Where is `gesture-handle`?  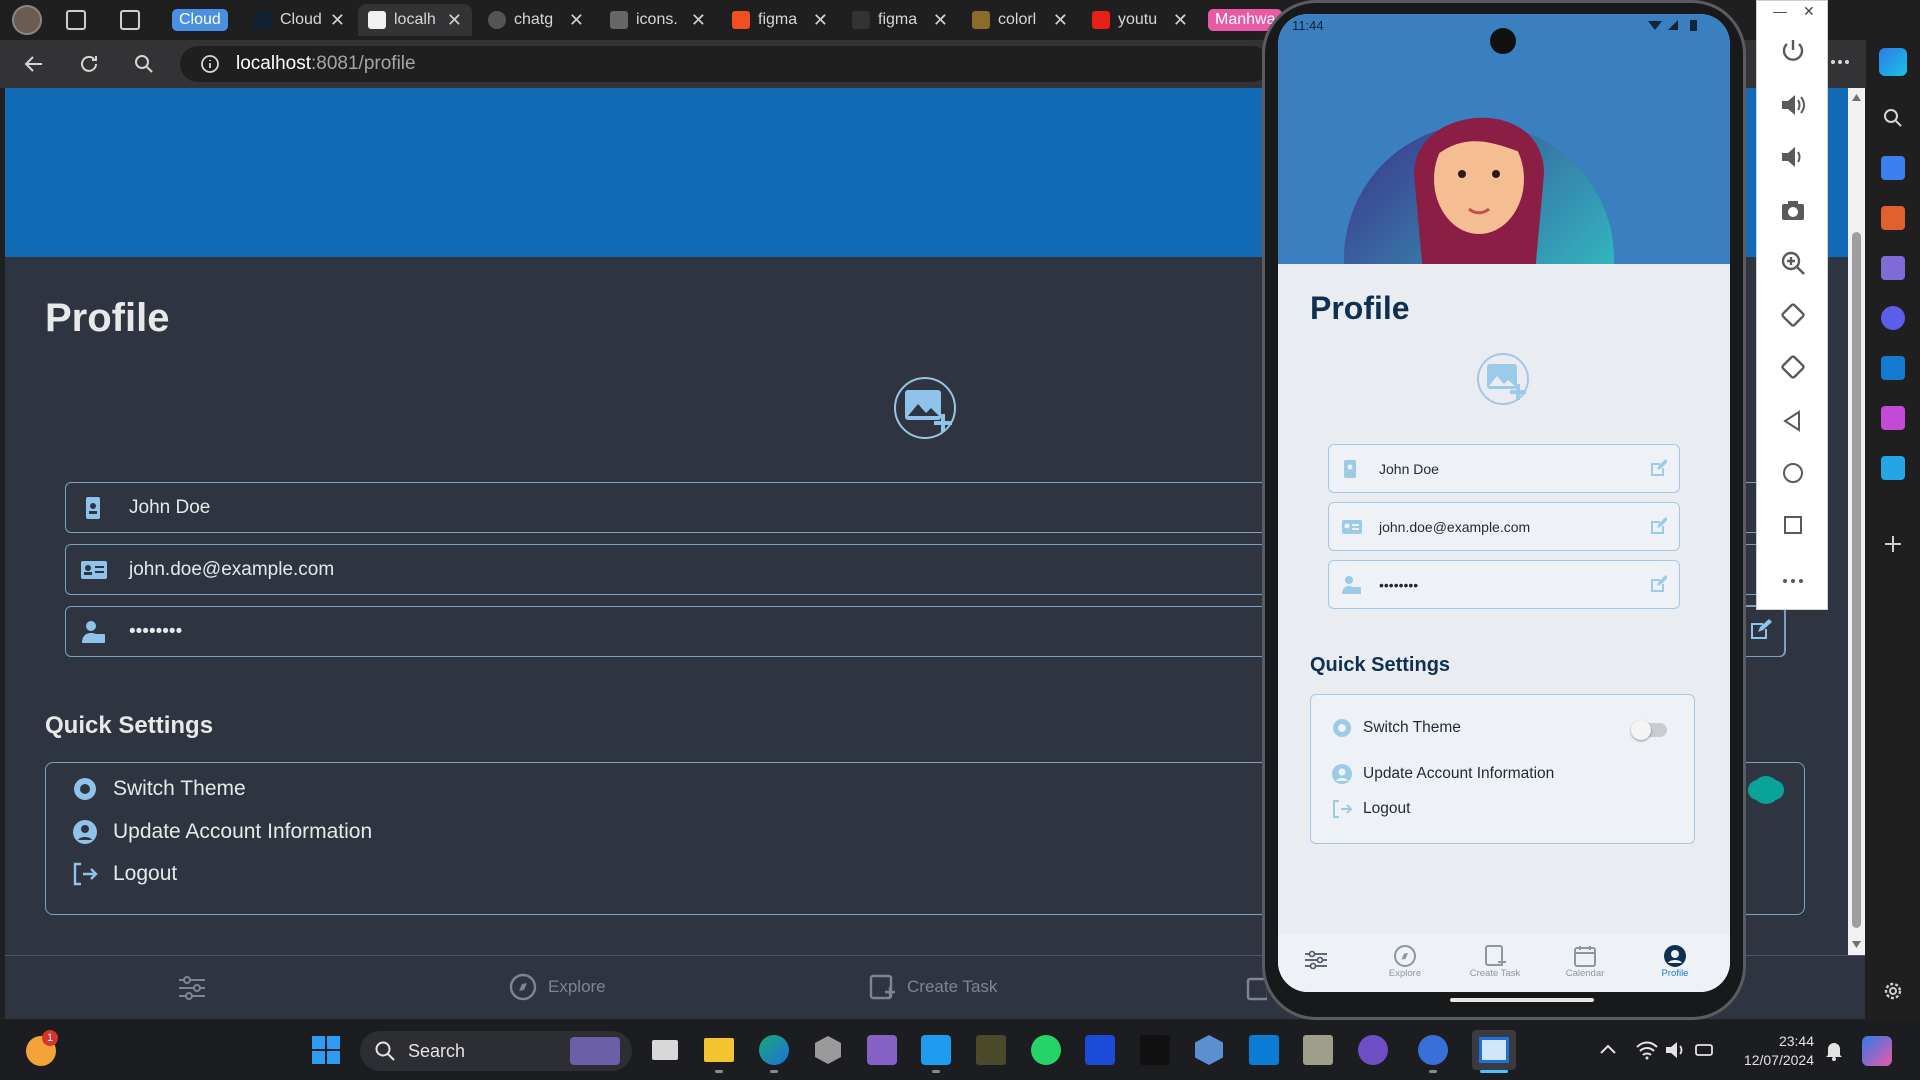 gesture-handle is located at coordinates (1522, 1000).